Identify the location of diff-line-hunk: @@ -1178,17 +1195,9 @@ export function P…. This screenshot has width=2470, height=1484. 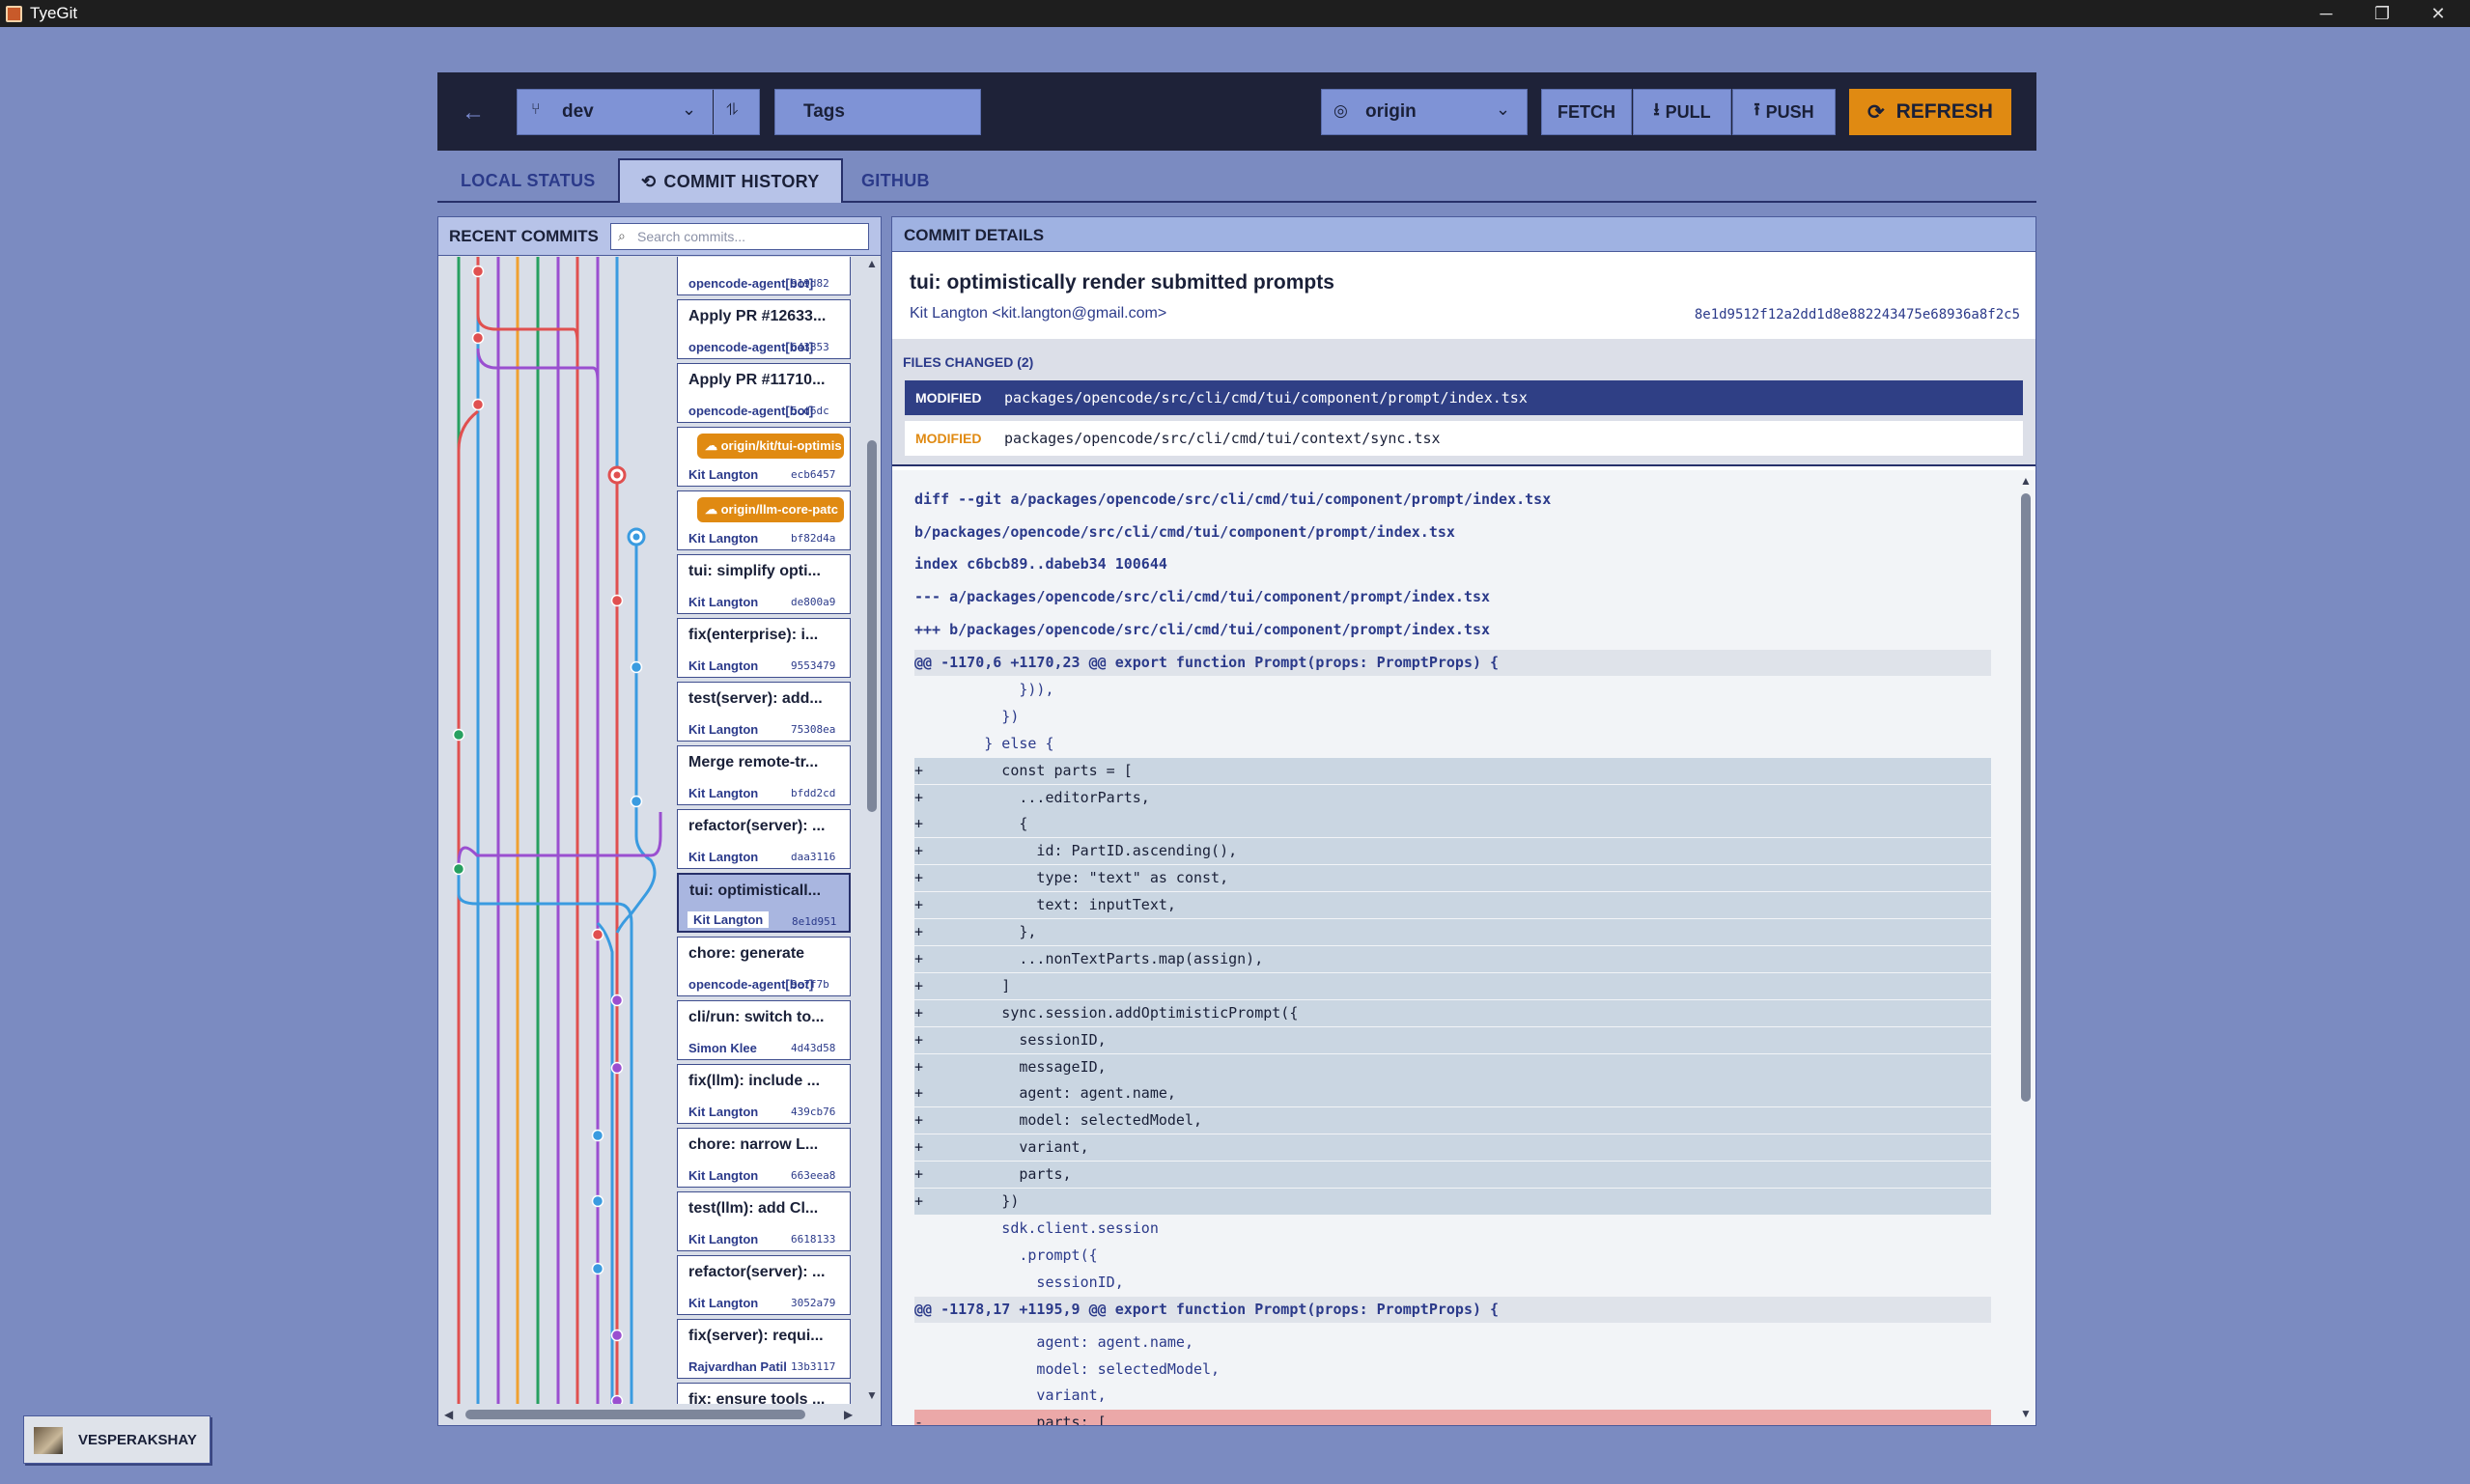
(1452, 1310).